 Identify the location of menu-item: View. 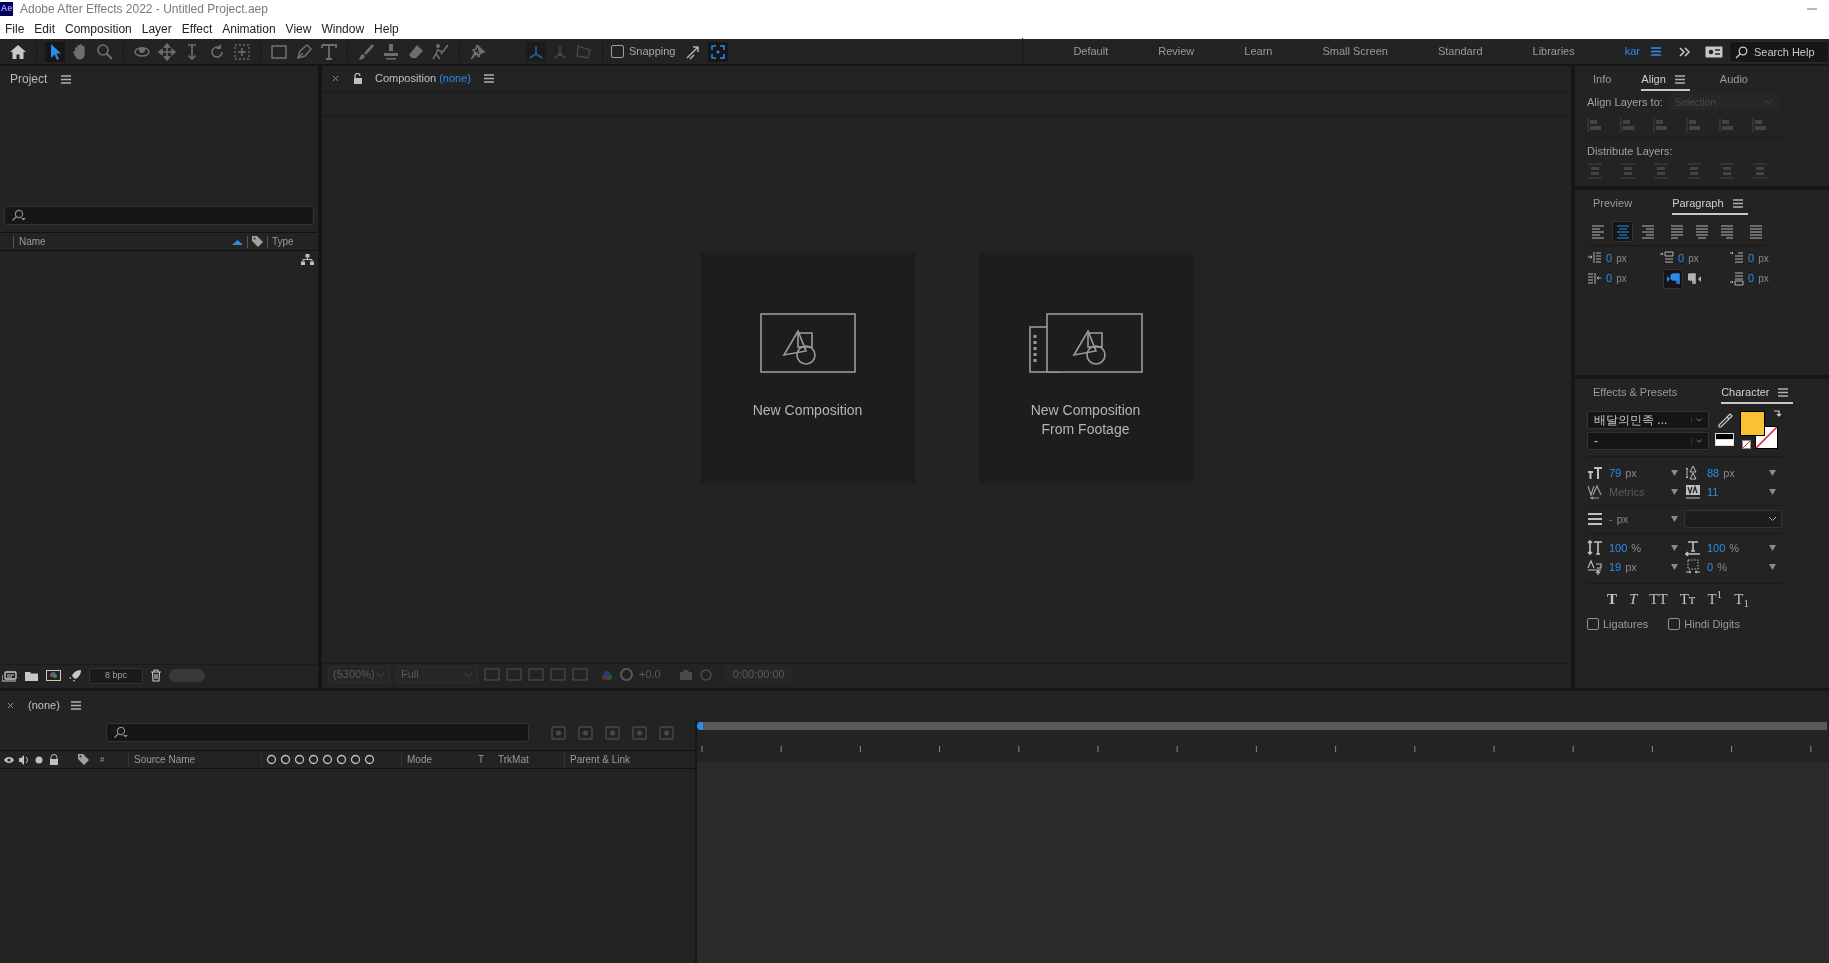
(298, 28).